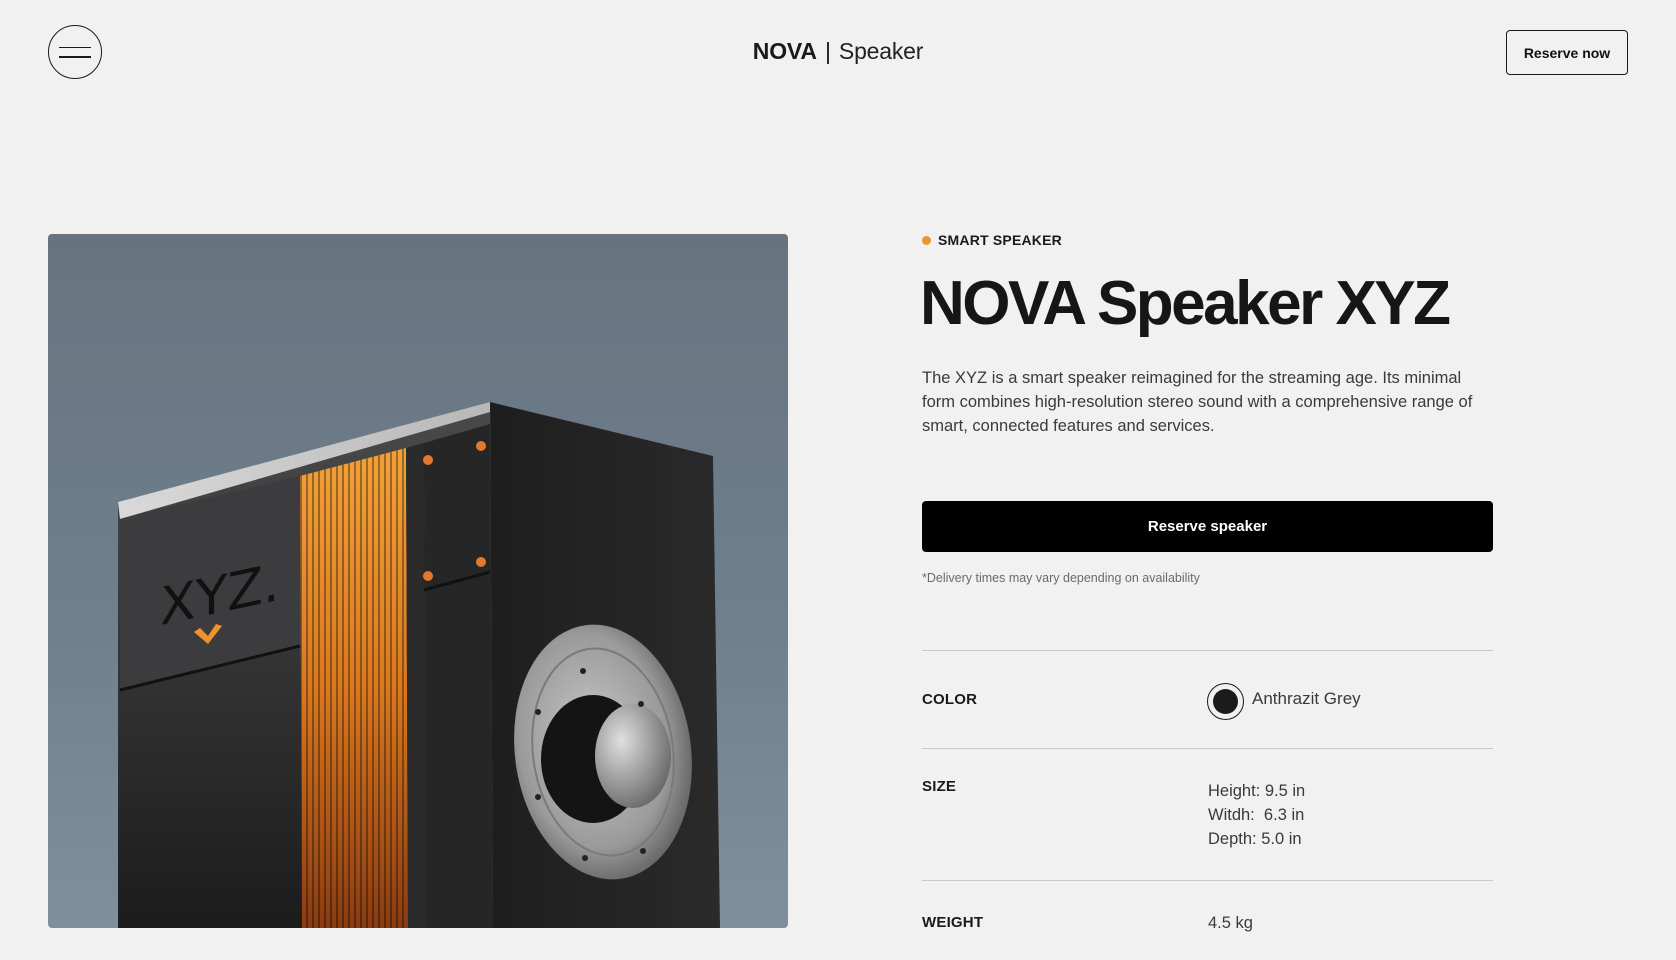  I want to click on brand-logo: NOVA | Speaker, so click(838, 51).